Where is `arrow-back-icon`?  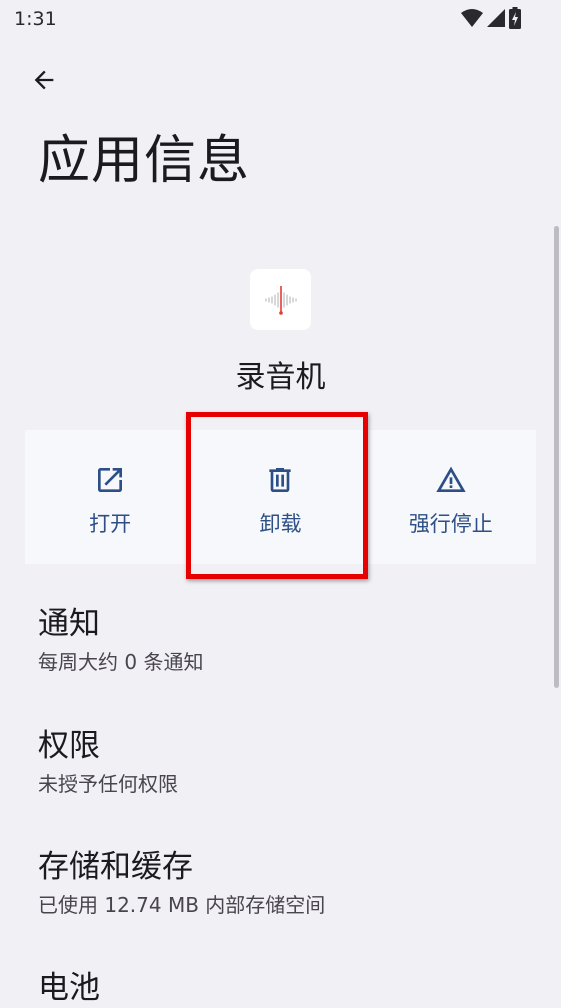
arrow-back-icon is located at coordinates (44, 80).